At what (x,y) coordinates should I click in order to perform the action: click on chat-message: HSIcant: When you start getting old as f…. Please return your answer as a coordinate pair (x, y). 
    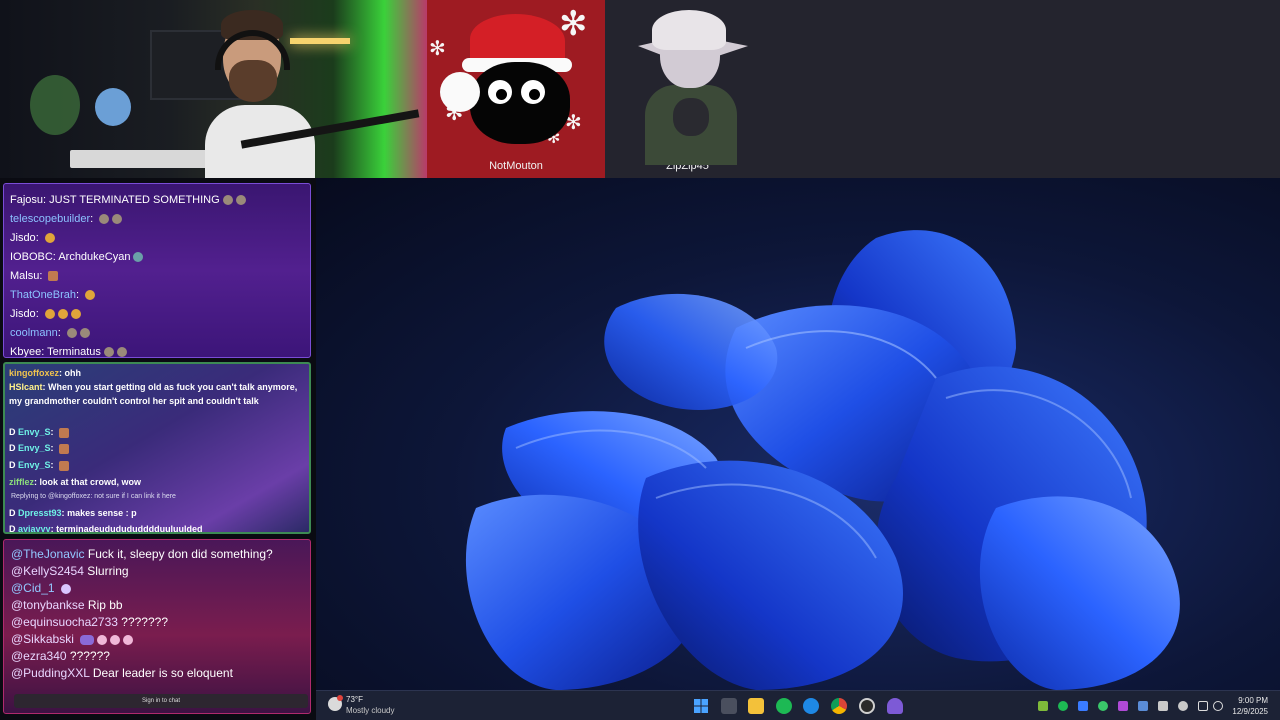
    Looking at the image, I should click on (153, 394).